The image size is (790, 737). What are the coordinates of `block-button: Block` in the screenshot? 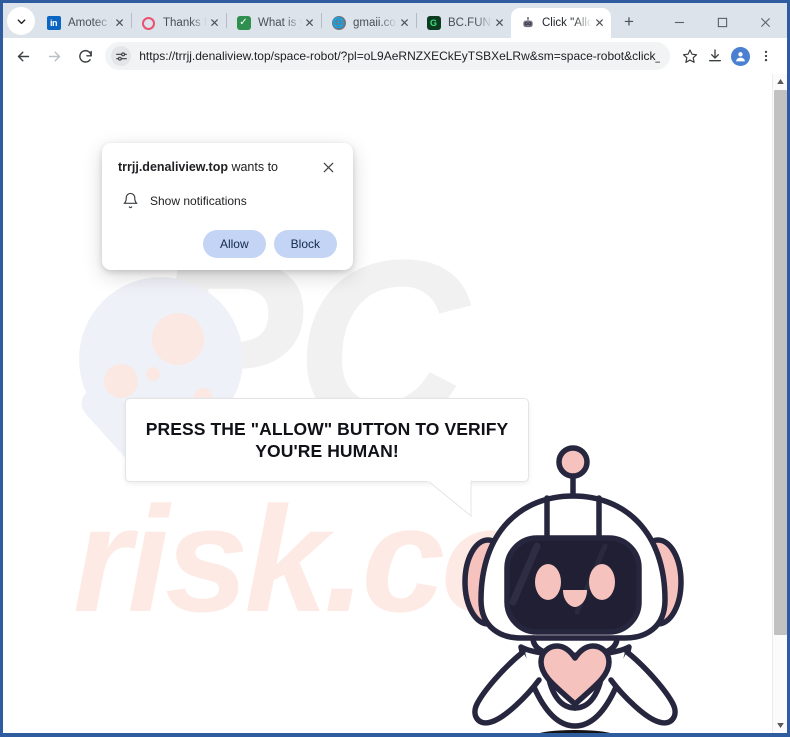 It's located at (305, 244).